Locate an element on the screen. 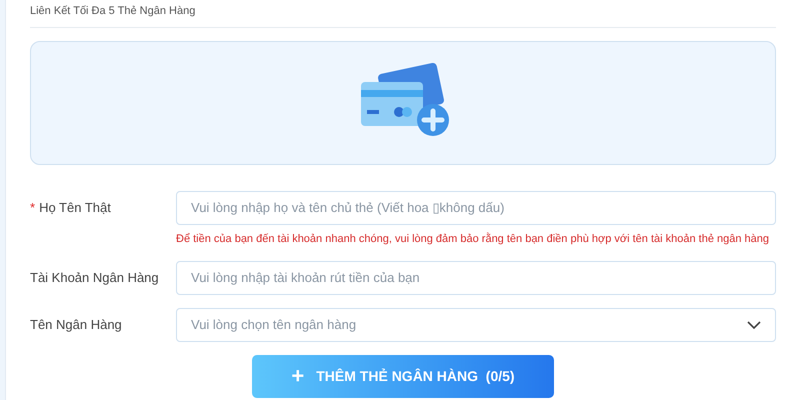 Image resolution: width=800 pixels, height=400 pixels. bank-select: Vui lòng chọn tên ngân hàng is located at coordinates (476, 325).